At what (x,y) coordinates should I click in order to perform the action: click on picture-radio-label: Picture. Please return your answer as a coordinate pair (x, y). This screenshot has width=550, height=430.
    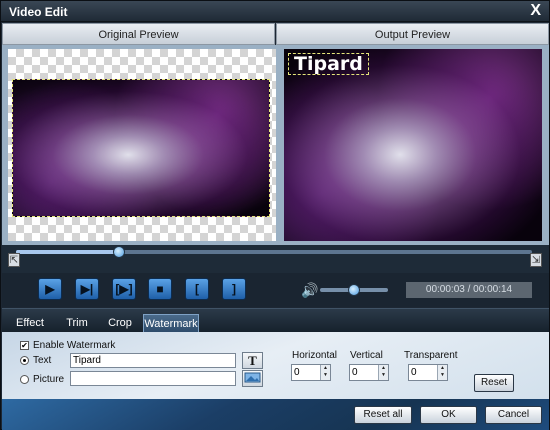
    Looking at the image, I should click on (49, 379).